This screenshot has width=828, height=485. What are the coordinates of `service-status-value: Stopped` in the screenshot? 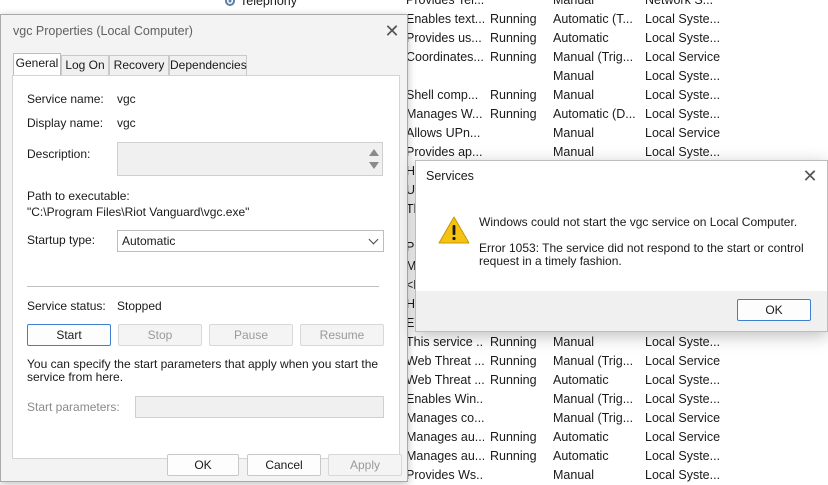 It's located at (139, 306).